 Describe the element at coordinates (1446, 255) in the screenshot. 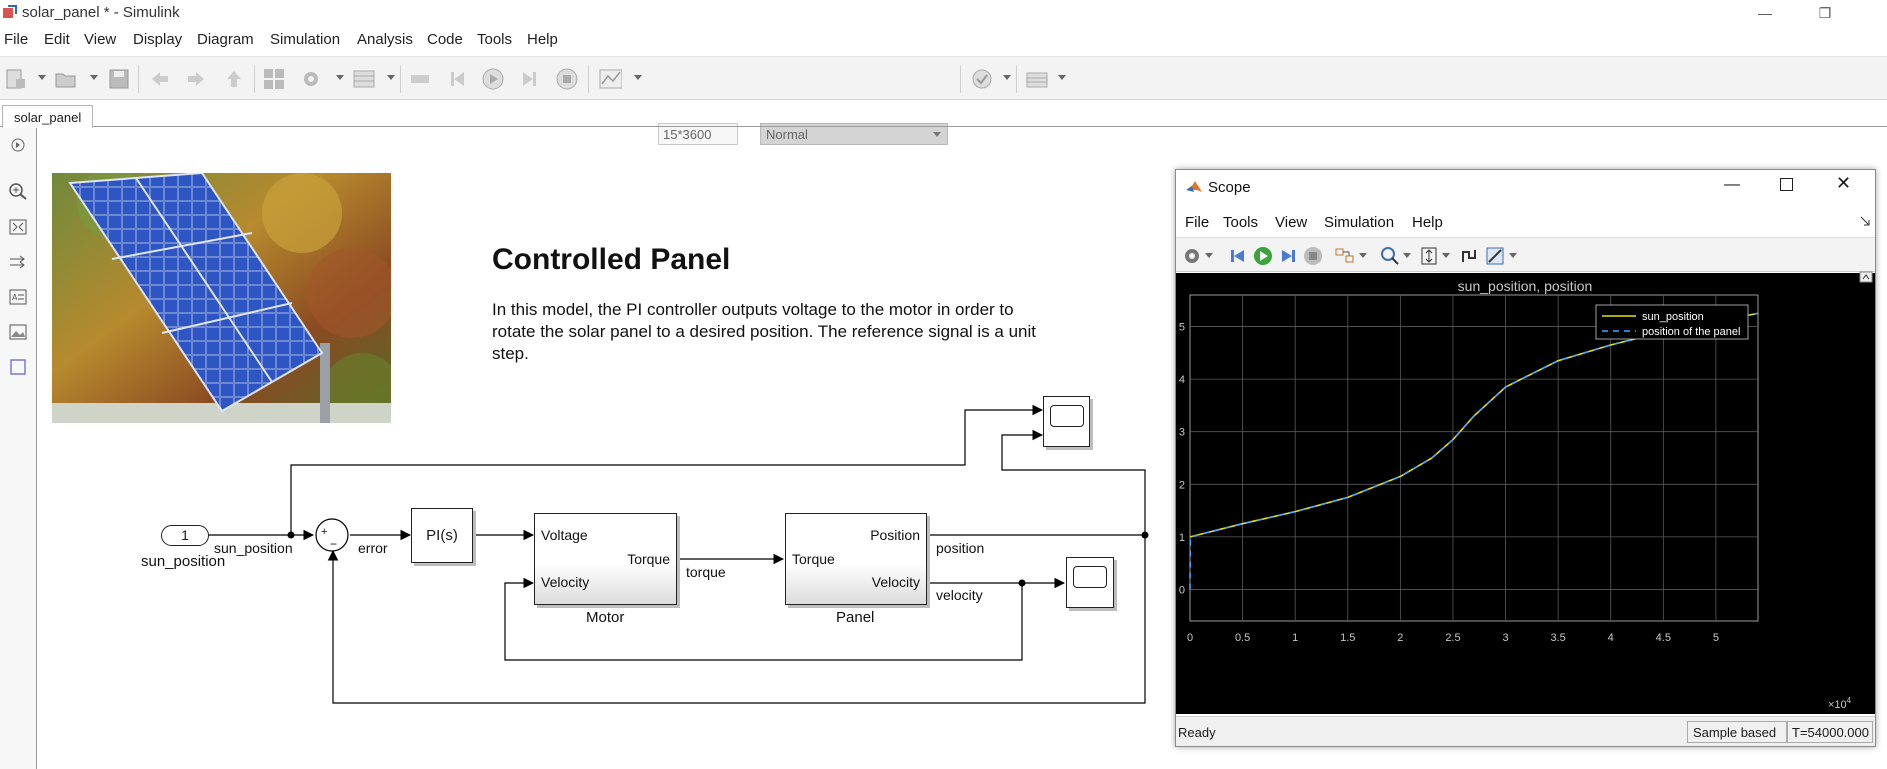

I see `autoscale-dropdown-icon` at that location.